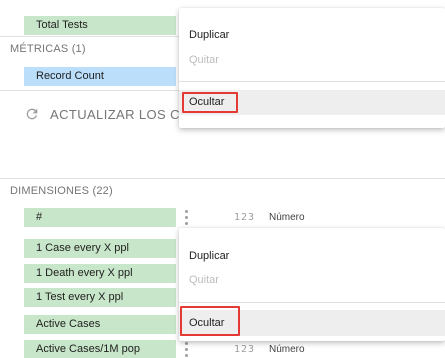  What do you see at coordinates (100, 273) in the screenshot?
I see `field-chip-1-death-every-x-ppl: 1 Death every X ppl` at bounding box center [100, 273].